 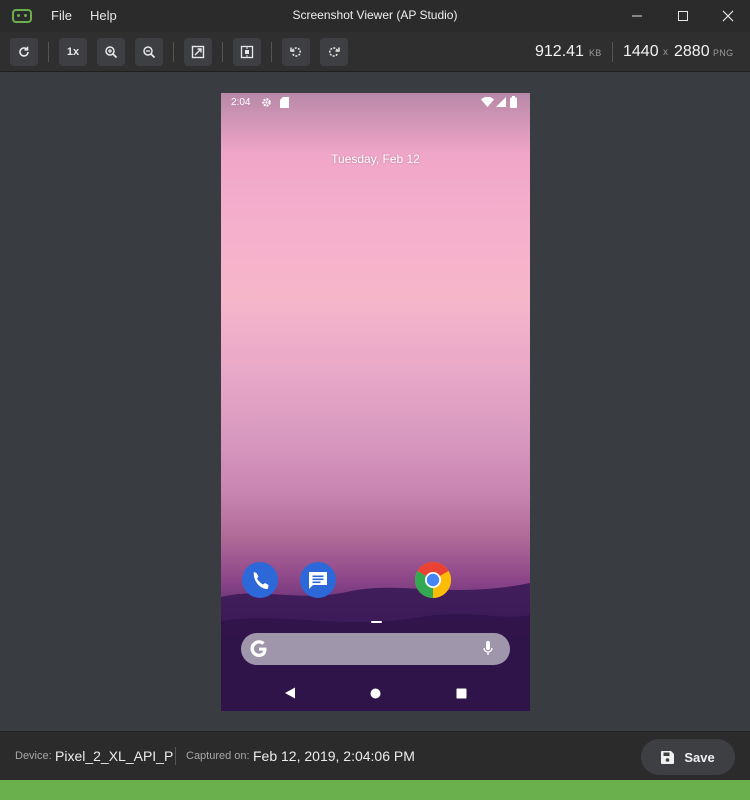 I want to click on zoom-in-button, so click(x=111, y=52).